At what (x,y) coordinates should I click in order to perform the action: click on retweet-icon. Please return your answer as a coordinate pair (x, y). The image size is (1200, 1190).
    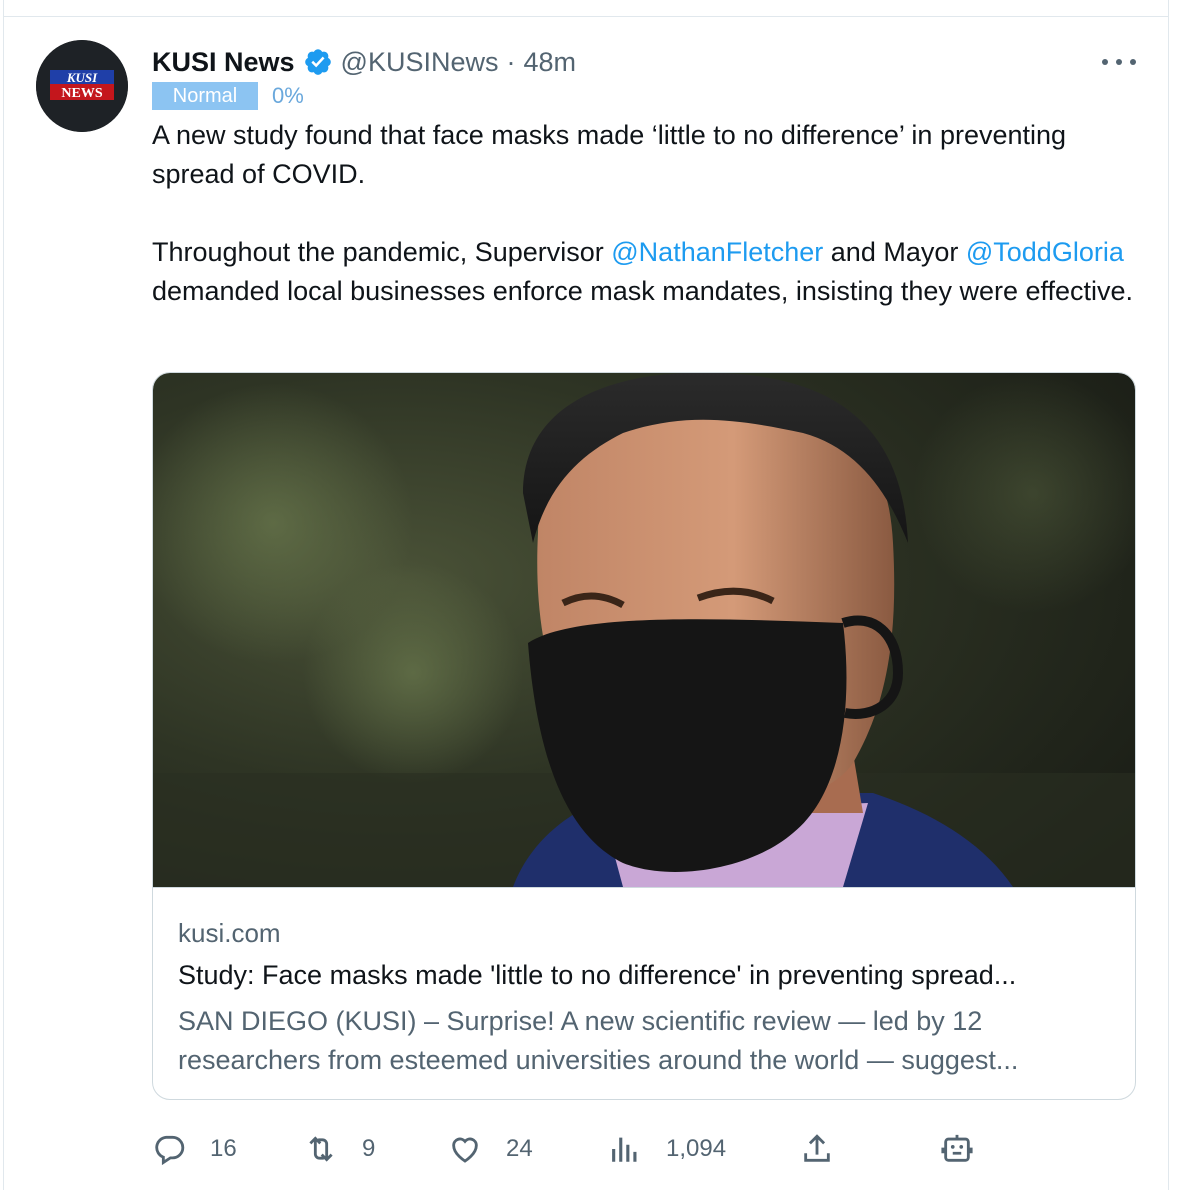
    Looking at the image, I should click on (321, 1149).